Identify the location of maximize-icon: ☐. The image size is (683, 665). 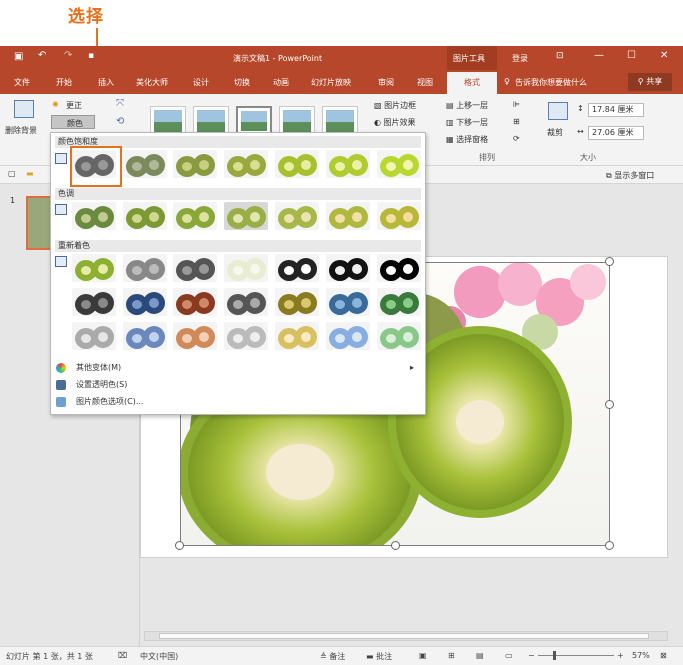
(631, 55).